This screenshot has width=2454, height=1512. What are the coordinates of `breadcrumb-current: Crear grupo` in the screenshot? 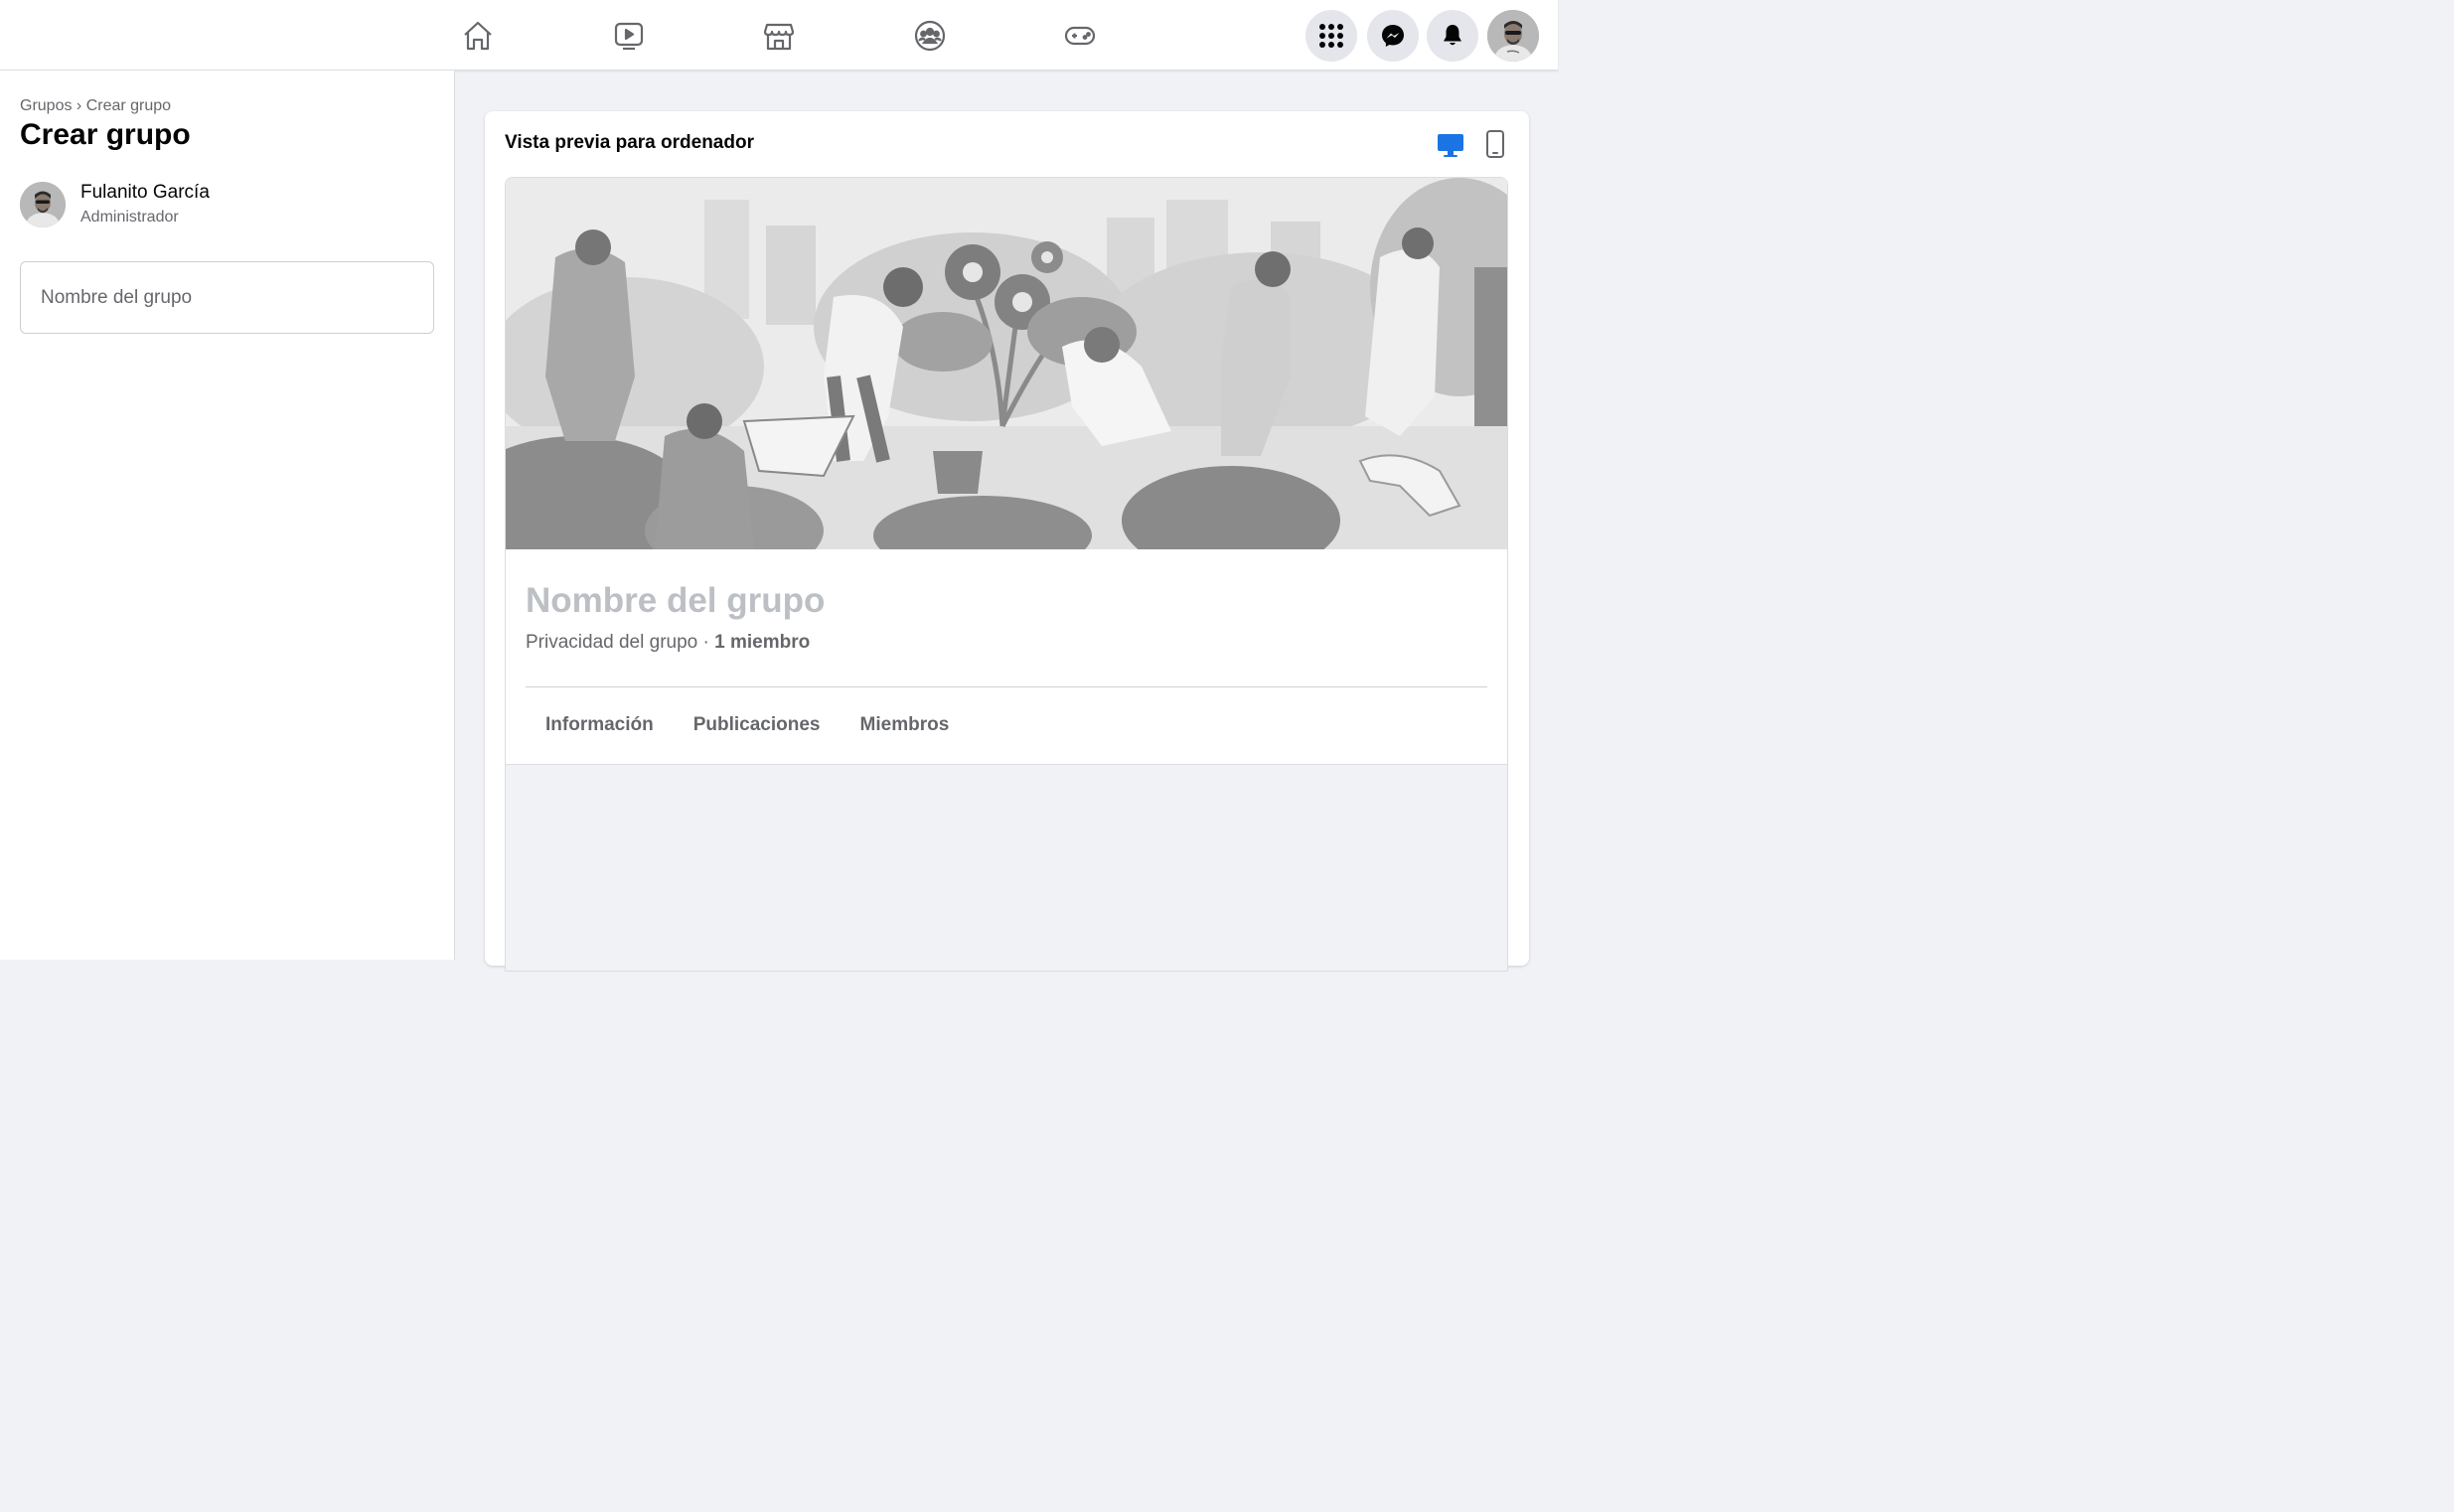 It's located at (128, 105).